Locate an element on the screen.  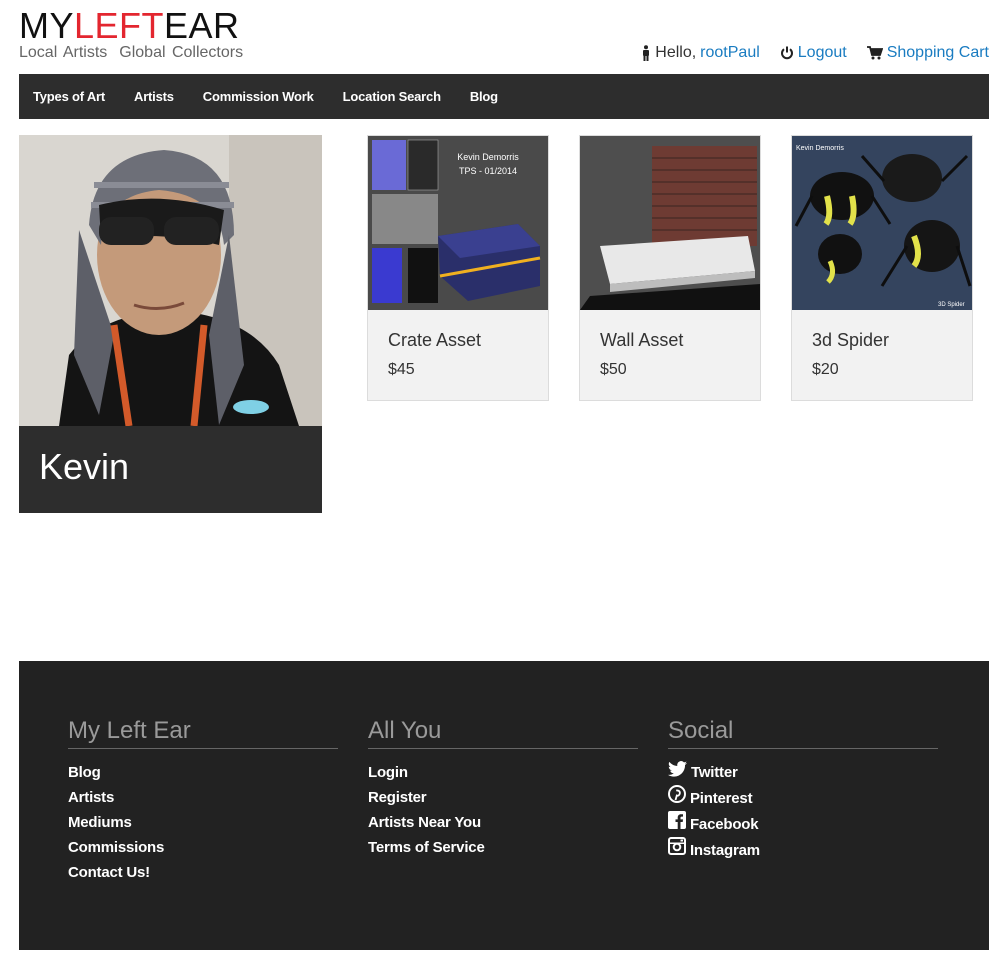
cart-item: Shopping Cart is located at coordinates (927, 53).